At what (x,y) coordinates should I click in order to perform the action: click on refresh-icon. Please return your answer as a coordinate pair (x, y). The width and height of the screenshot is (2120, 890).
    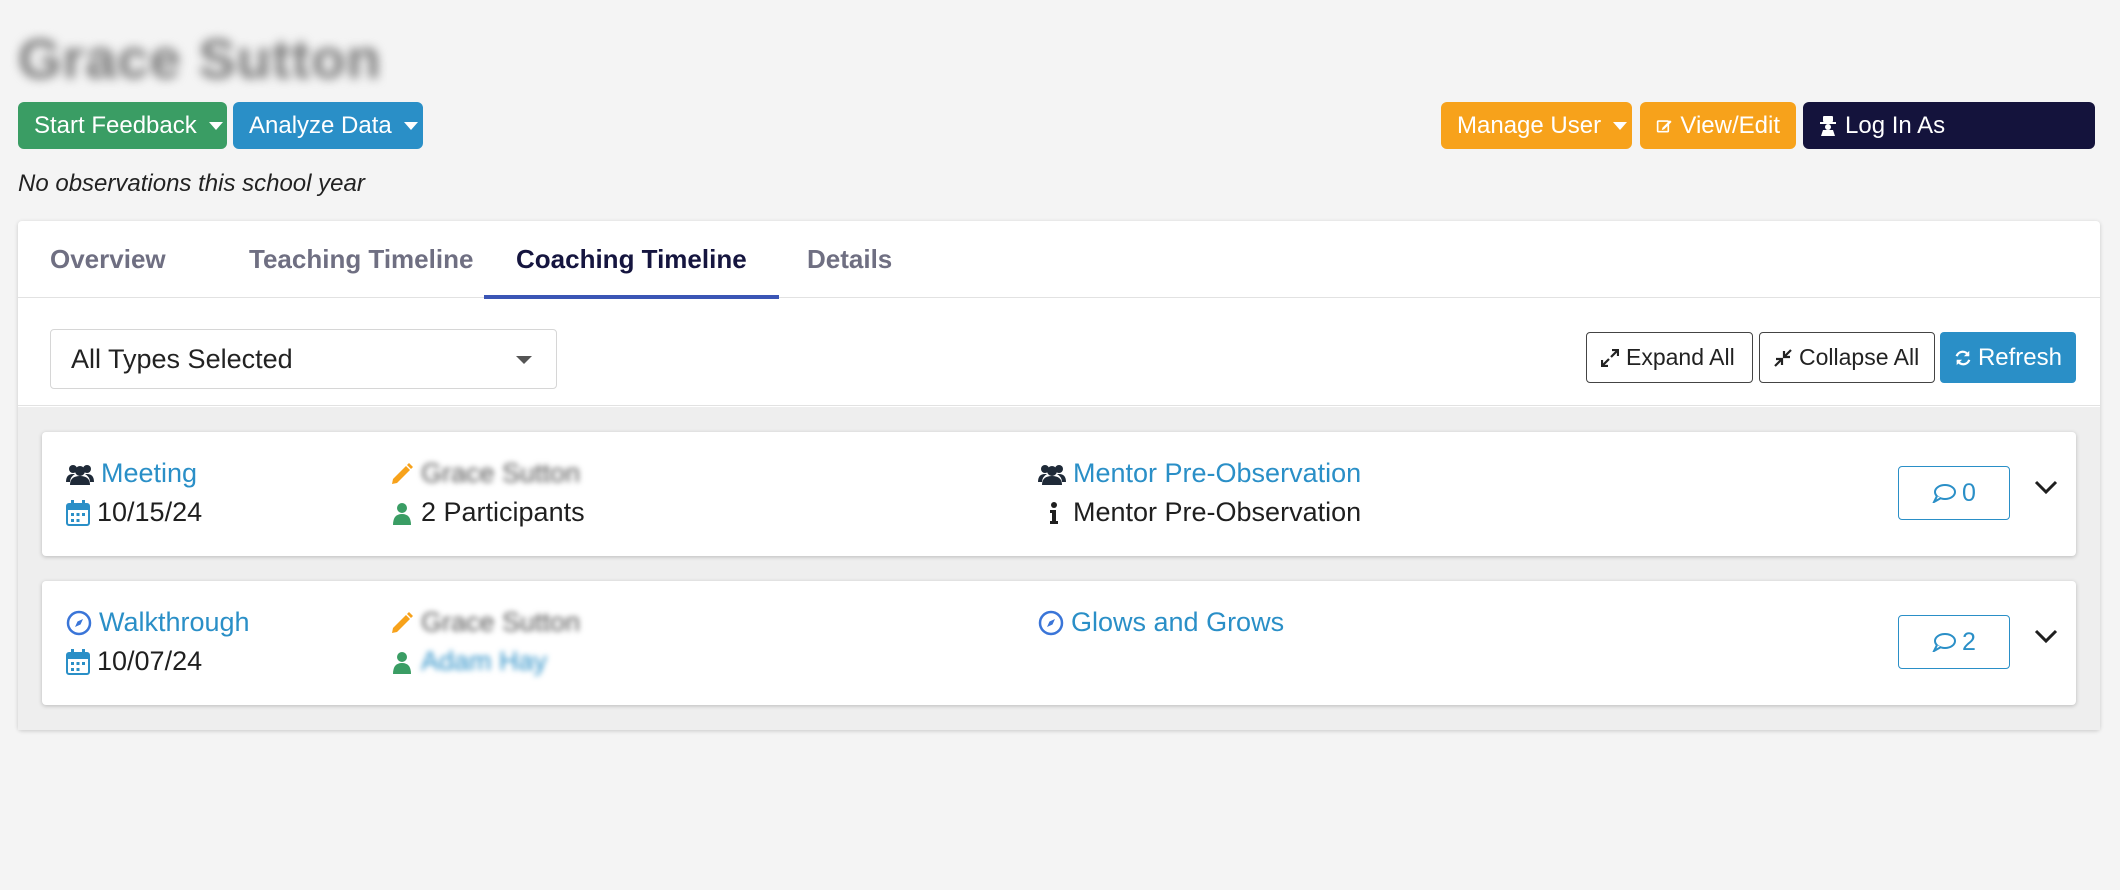
    Looking at the image, I should click on (1963, 357).